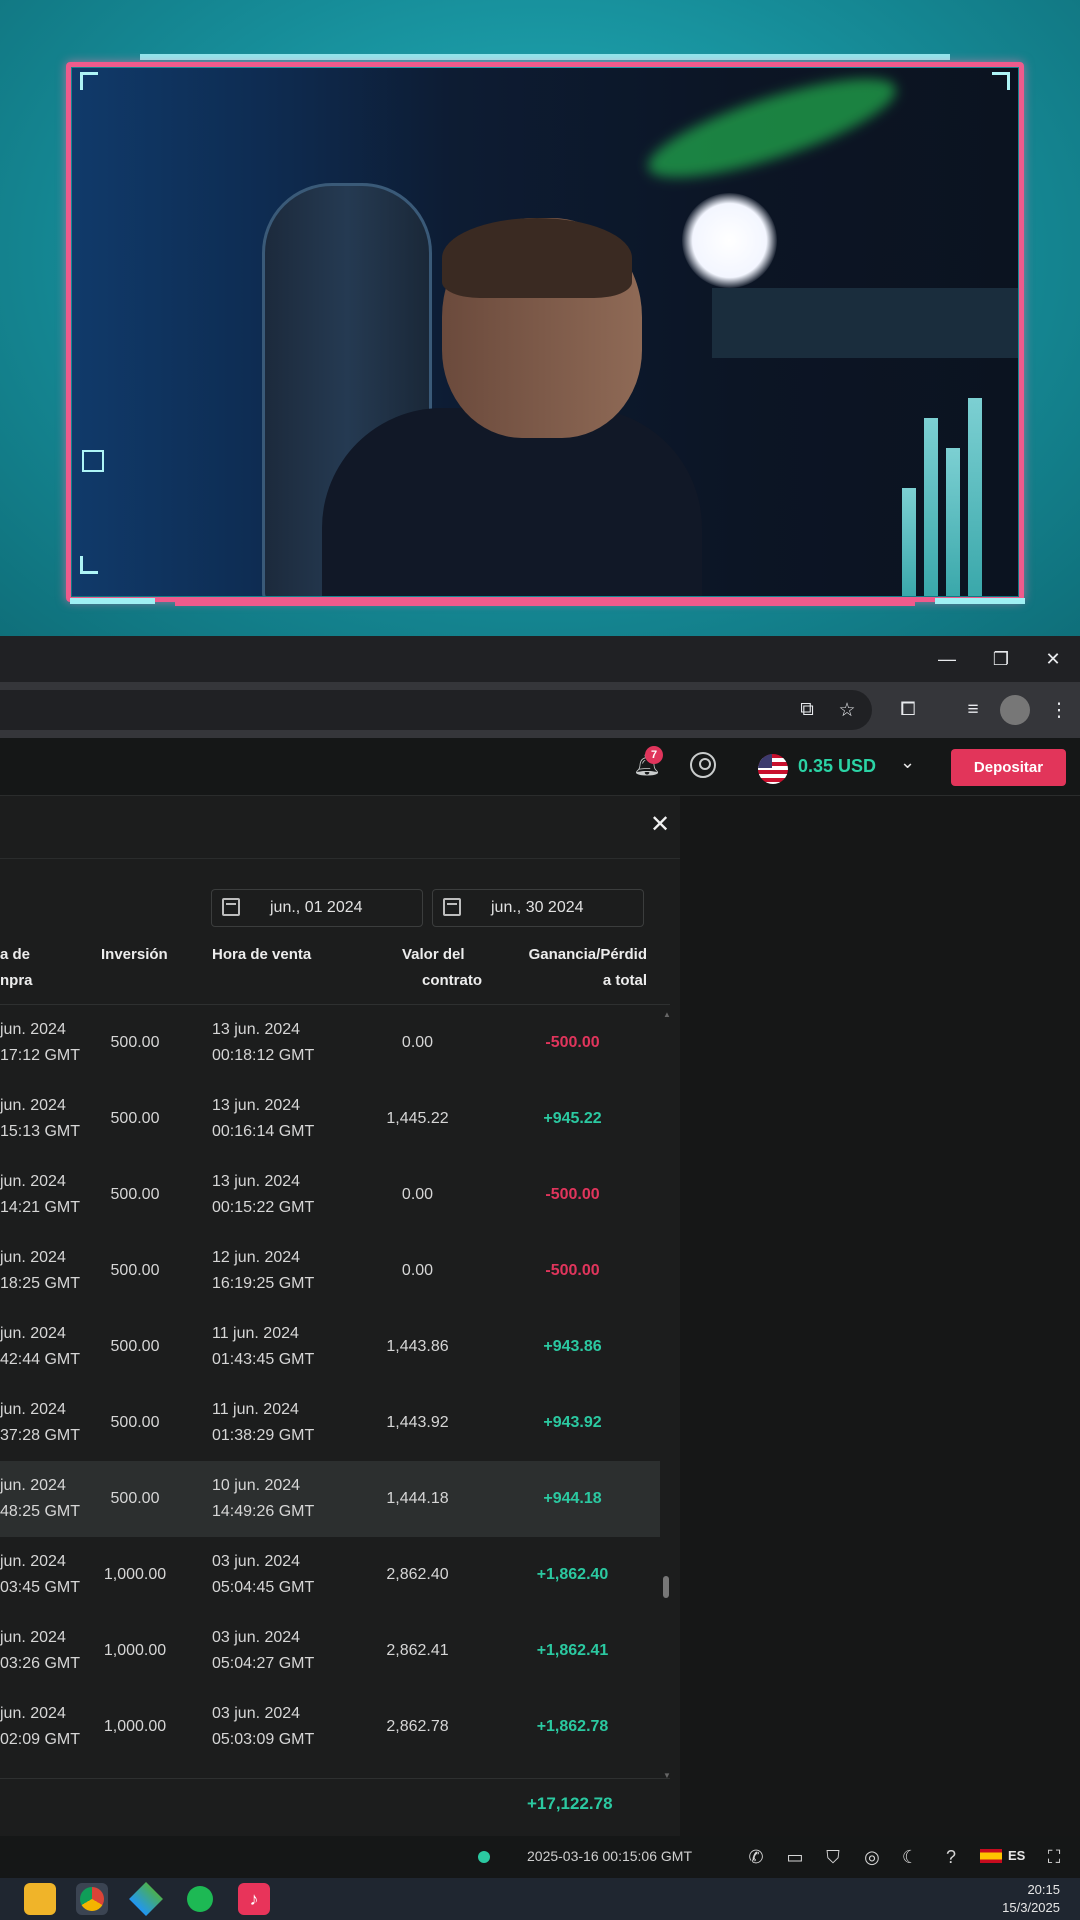  I want to click on theme-icon: ☾, so click(910, 1857).